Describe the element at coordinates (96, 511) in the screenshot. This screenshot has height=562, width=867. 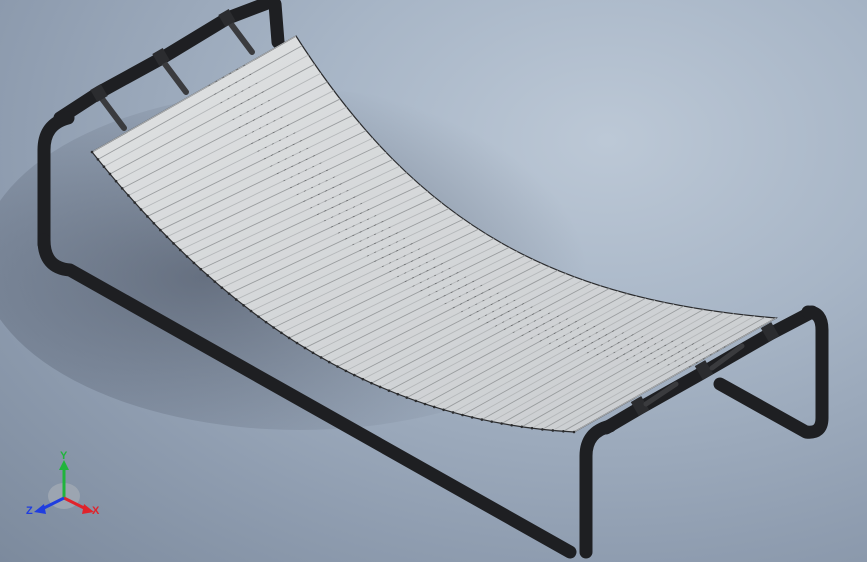
I see `x-axis-label: X` at that location.